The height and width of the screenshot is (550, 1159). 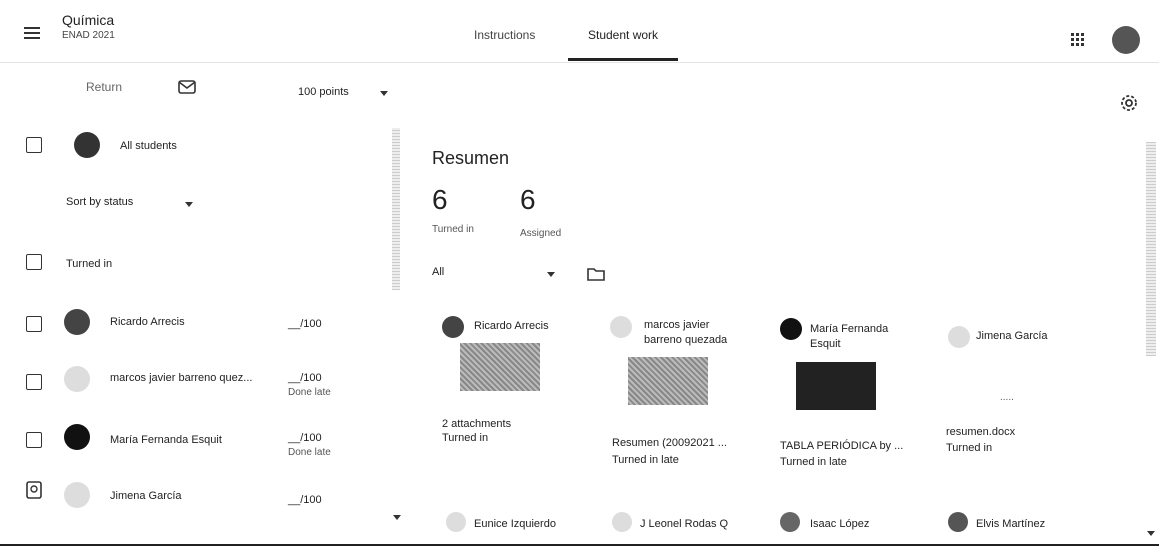 I want to click on student-name-3: María Fernanda Esquit, so click(x=166, y=440).